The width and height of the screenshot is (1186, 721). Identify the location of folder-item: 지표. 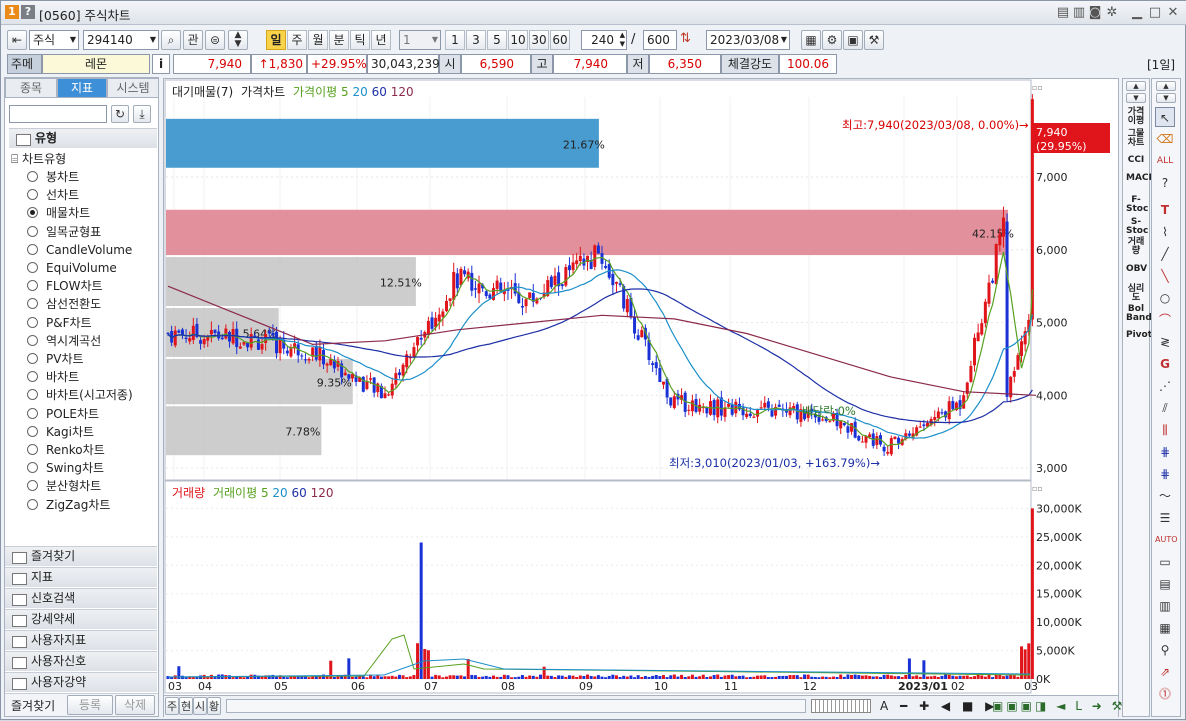
(81, 577).